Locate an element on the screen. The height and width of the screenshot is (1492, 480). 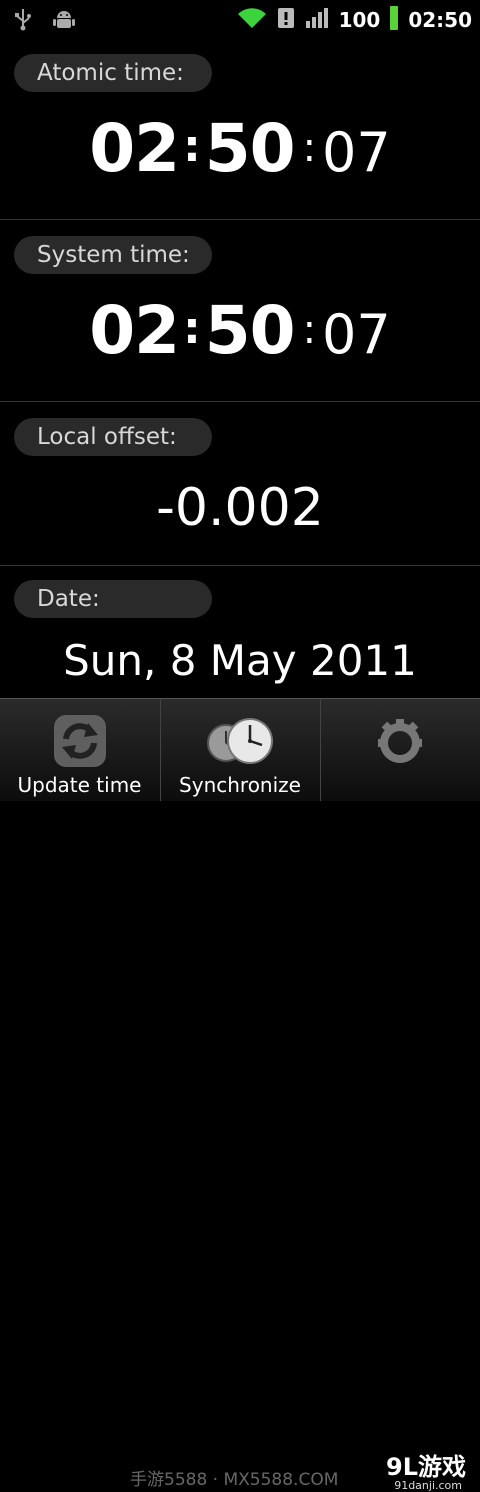
system-seconds: 07 is located at coordinates (356, 334).